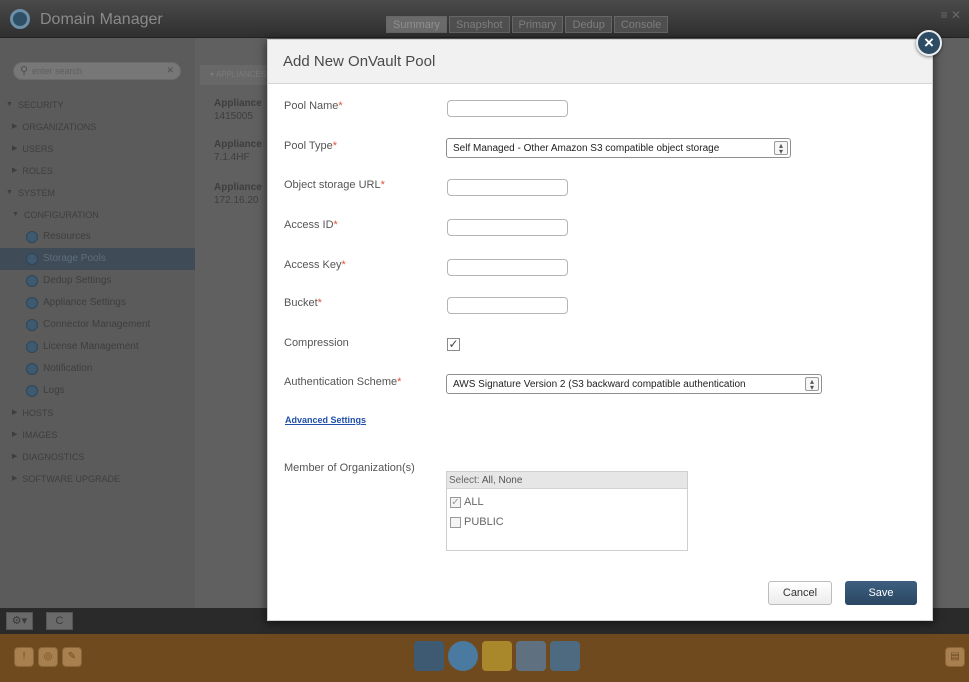  What do you see at coordinates (53, 457) in the screenshot?
I see `sidebar-item-label: DIAGNOSTICS` at bounding box center [53, 457].